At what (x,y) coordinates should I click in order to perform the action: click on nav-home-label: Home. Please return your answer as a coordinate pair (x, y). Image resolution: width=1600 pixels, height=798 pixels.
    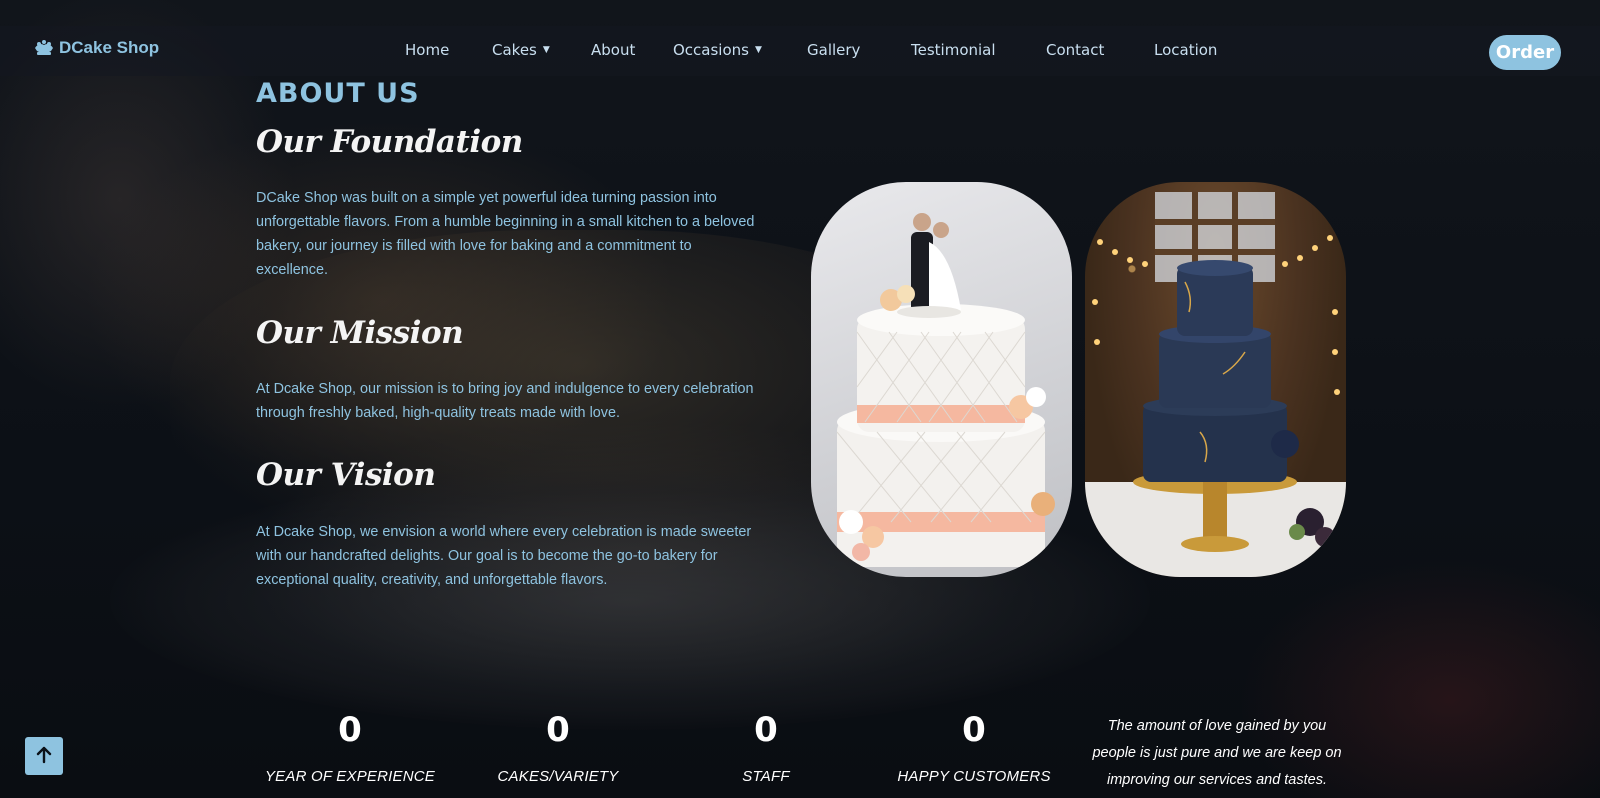
    Looking at the image, I should click on (427, 50).